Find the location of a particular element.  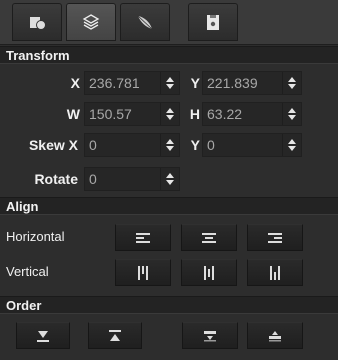

send-backward-icon is located at coordinates (210, 335).